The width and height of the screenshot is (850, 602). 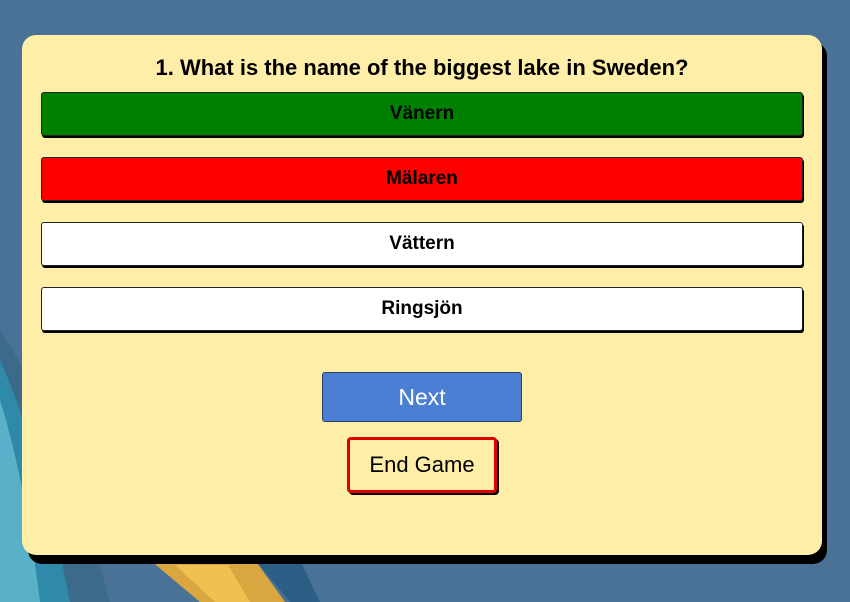 What do you see at coordinates (422, 465) in the screenshot?
I see `end-game-button: End Game` at bounding box center [422, 465].